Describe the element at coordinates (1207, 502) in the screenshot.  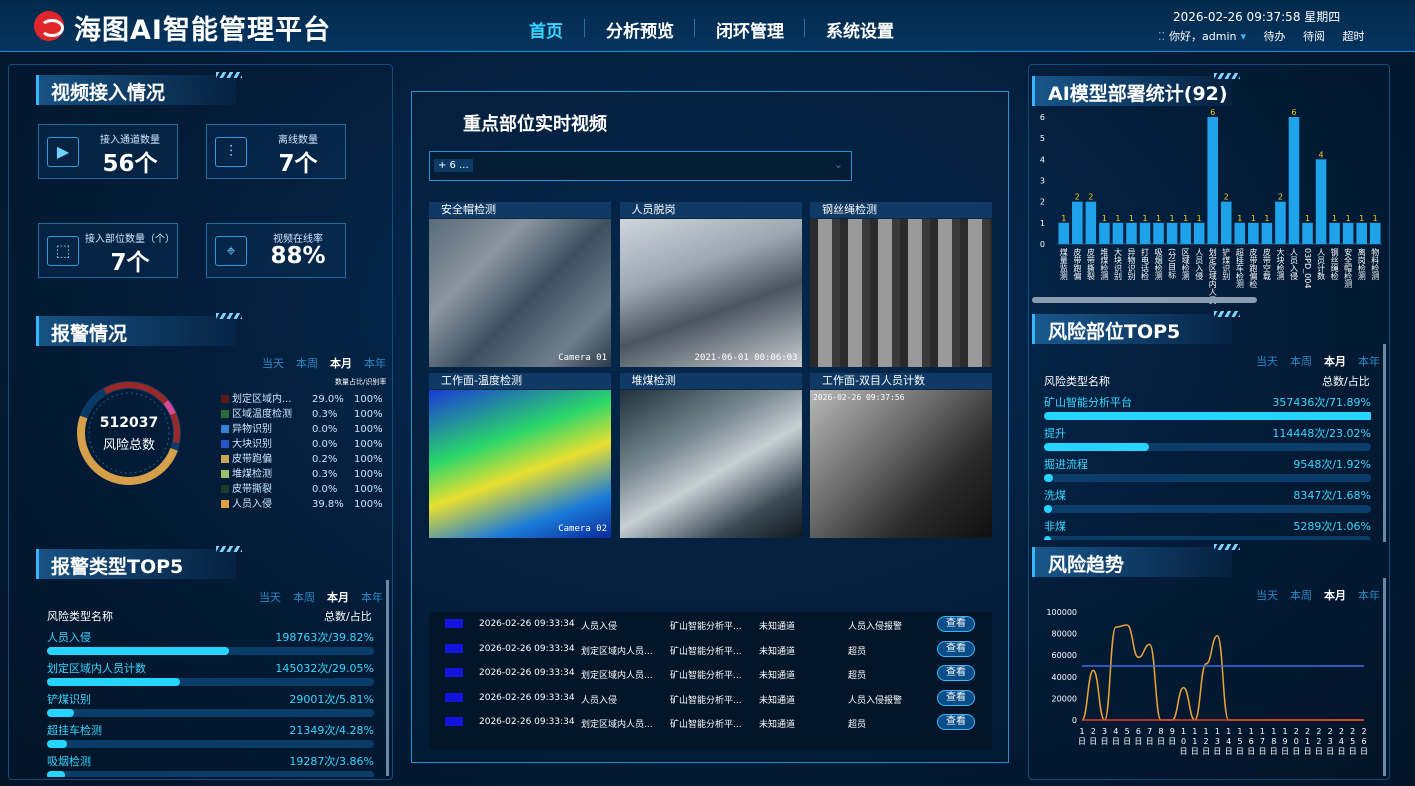
I see `top5-row: 洗煤 8347次/1.68%` at that location.